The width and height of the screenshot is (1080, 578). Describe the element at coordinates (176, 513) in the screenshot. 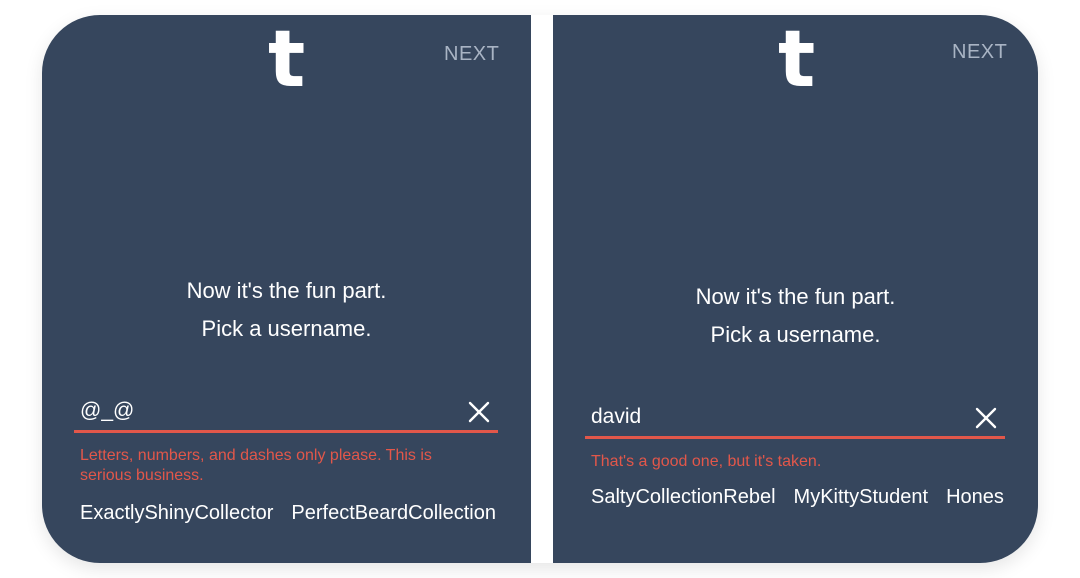

I see `suggestion-item: ExactlyShinyCollector` at that location.